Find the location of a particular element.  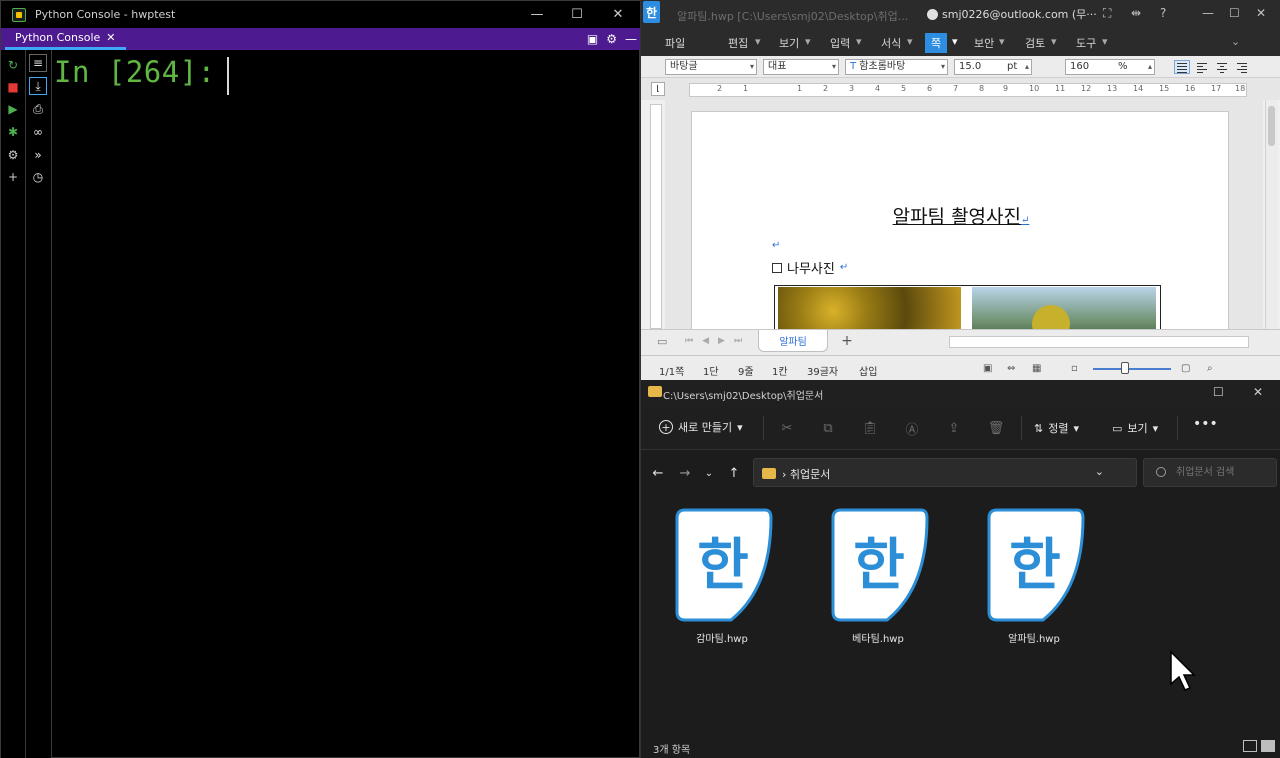

cut-icon: ✂ is located at coordinates (787, 428).